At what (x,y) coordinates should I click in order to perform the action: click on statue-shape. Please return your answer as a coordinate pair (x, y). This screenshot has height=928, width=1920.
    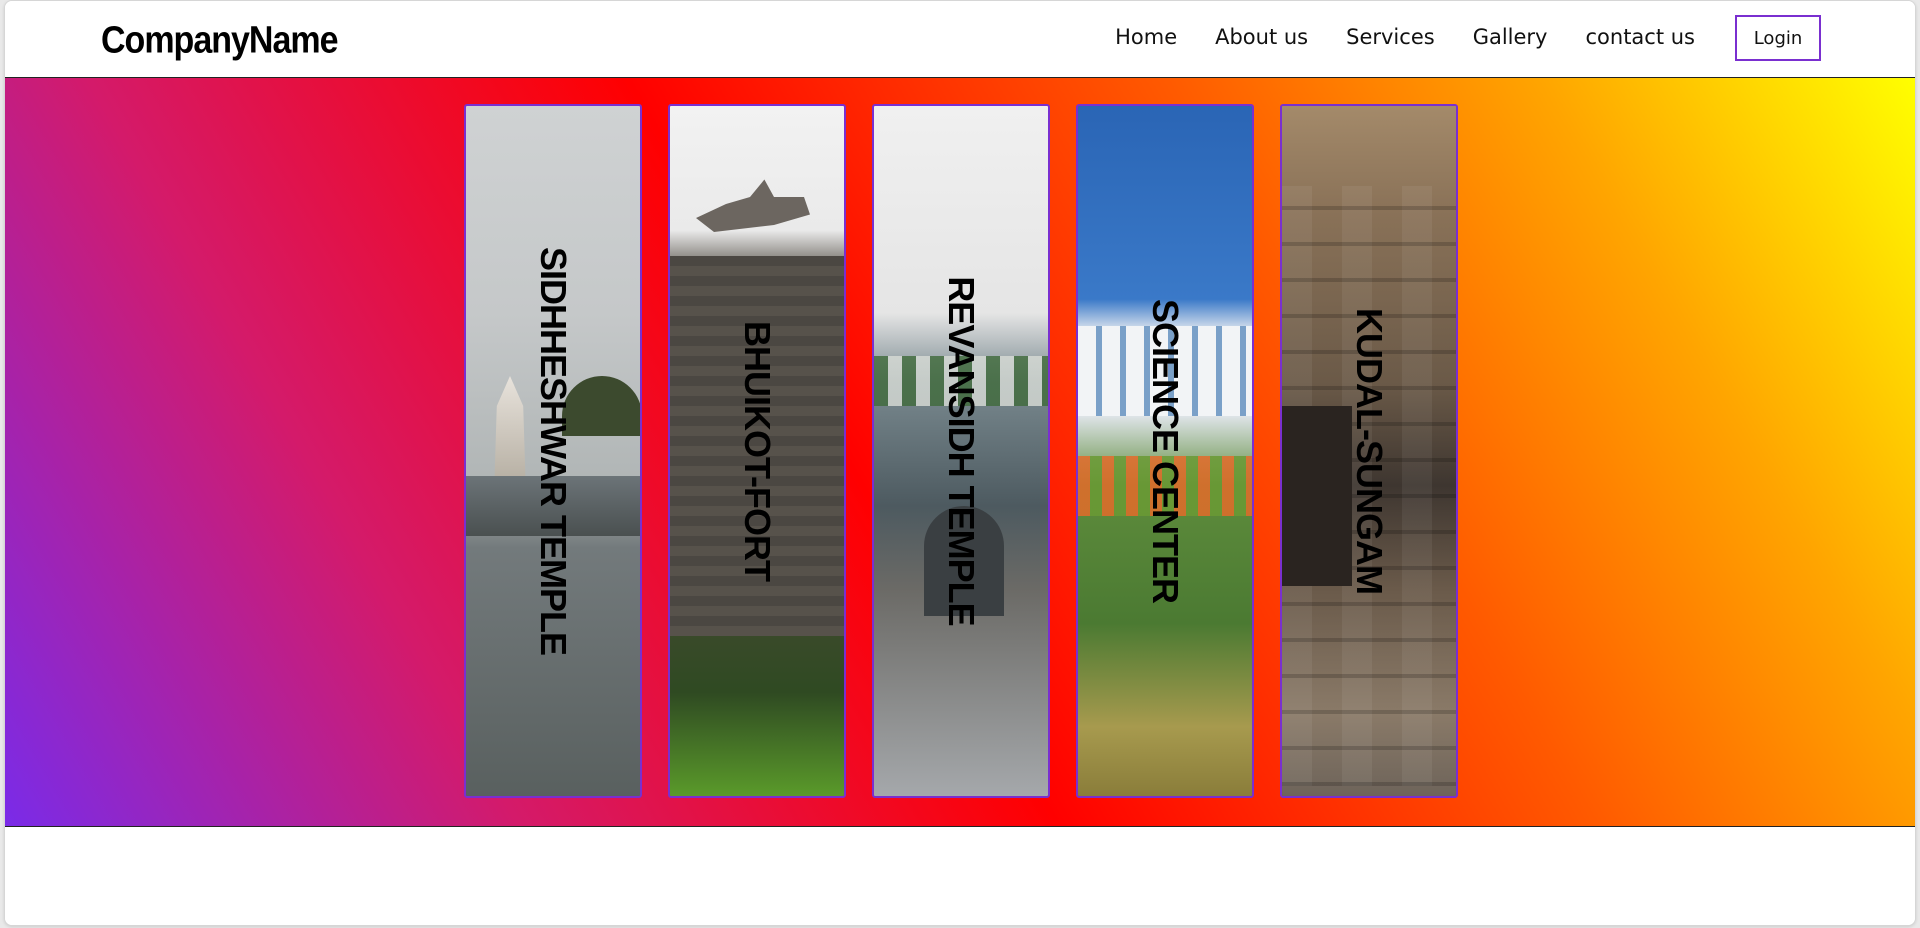
    Looking at the image, I should click on (753, 205).